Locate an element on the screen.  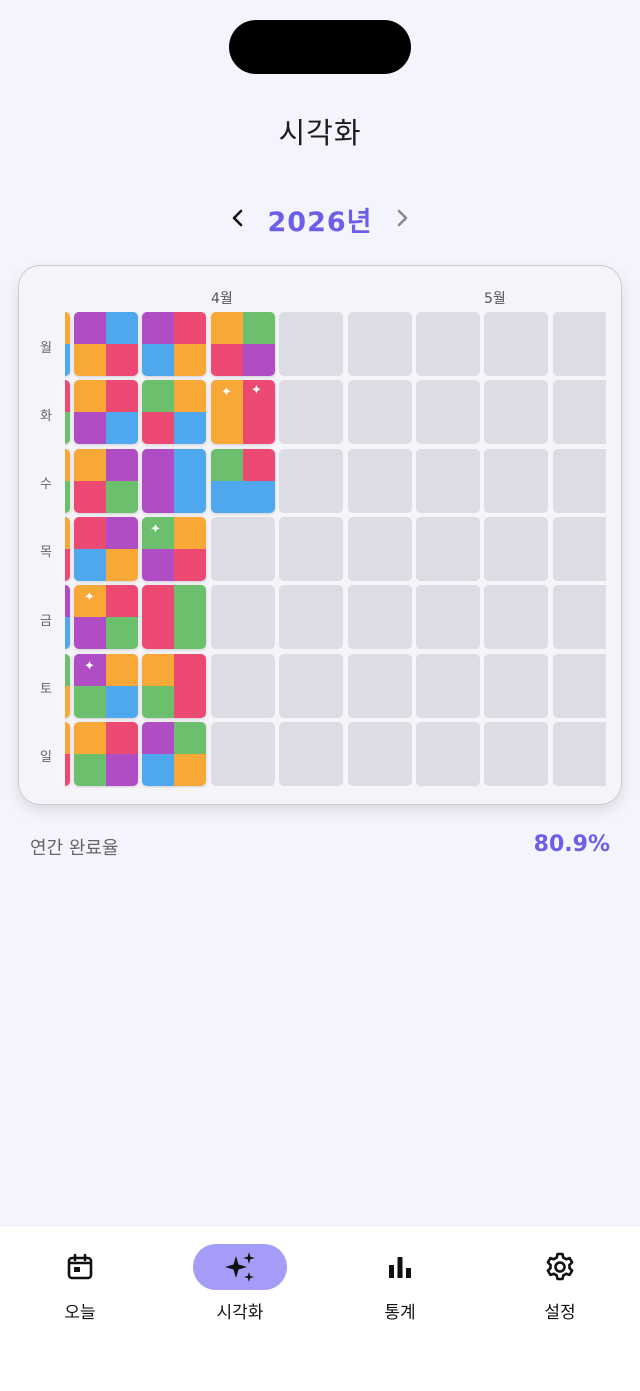
tab-label: 시각화 is located at coordinates (240, 1313).